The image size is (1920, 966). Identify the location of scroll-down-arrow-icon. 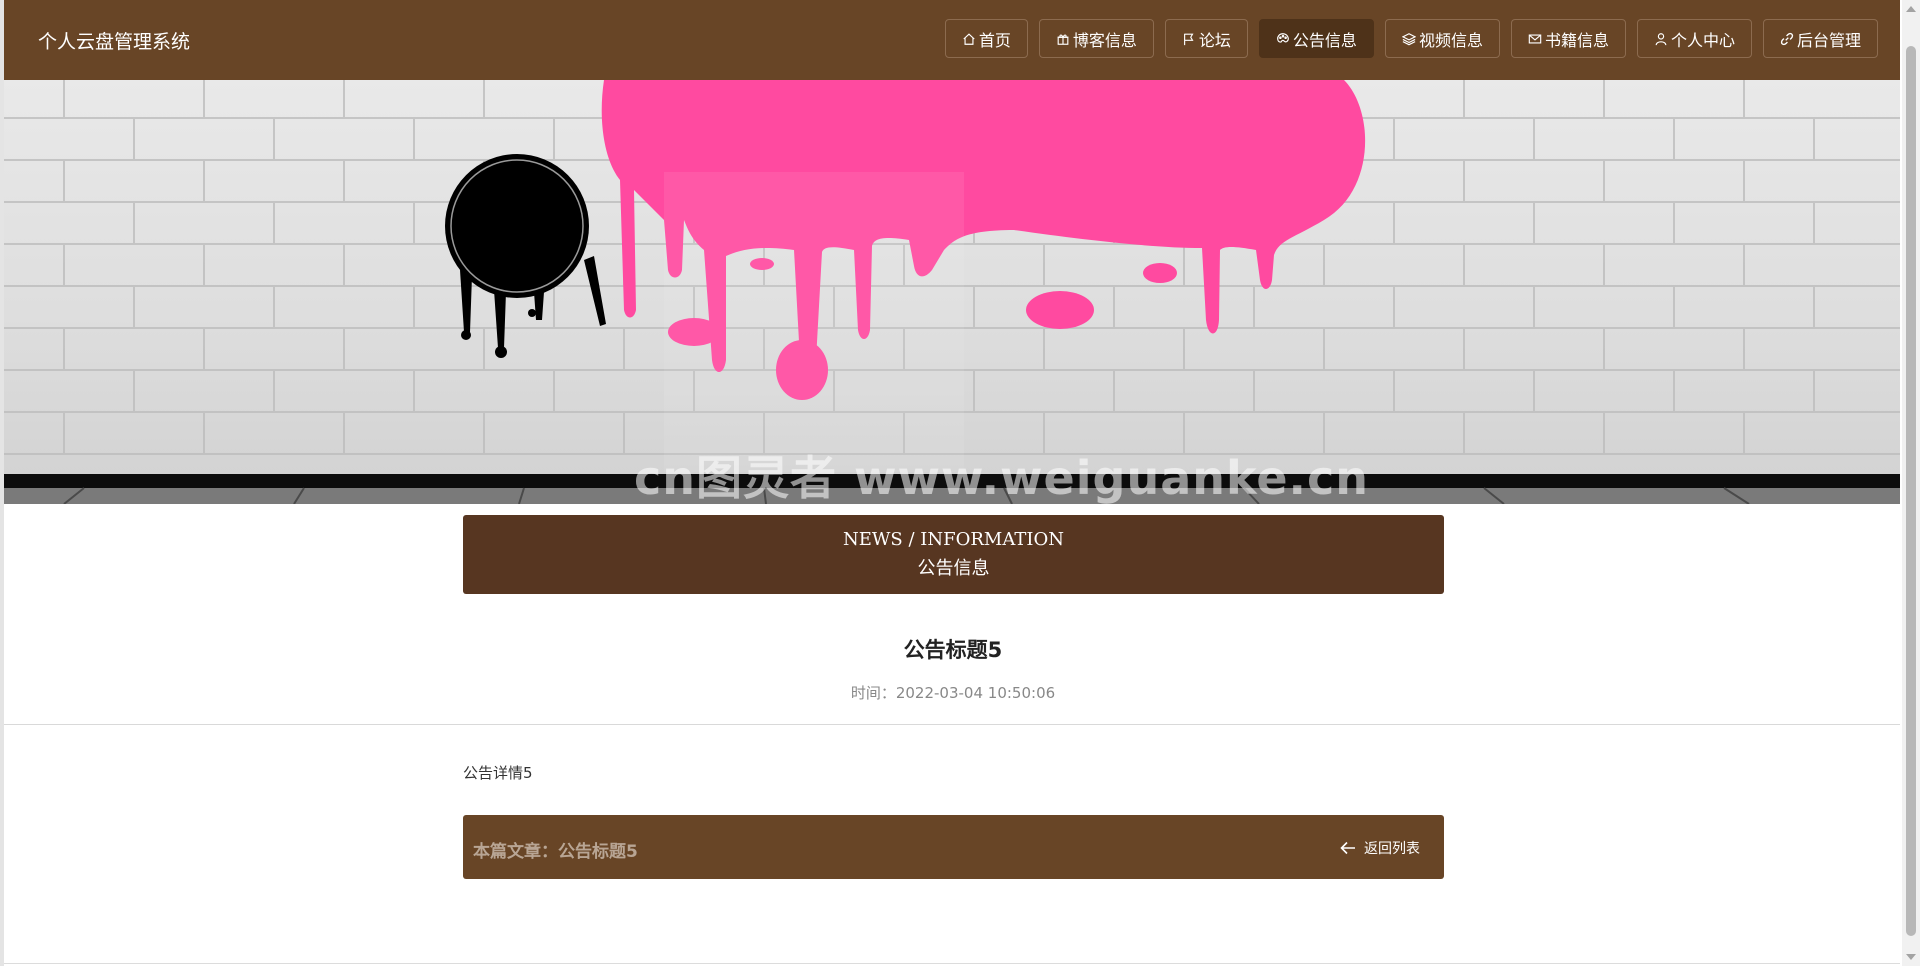
(1911, 957).